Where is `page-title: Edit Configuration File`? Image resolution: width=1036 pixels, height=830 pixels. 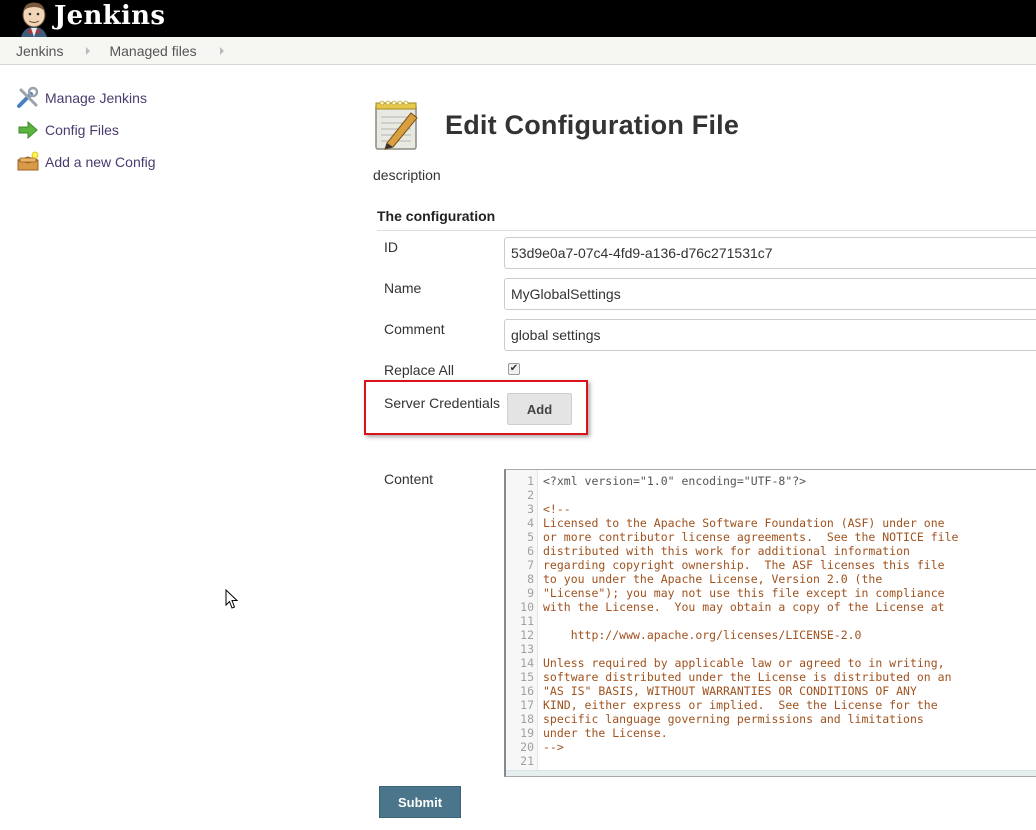 page-title: Edit Configuration File is located at coordinates (592, 124).